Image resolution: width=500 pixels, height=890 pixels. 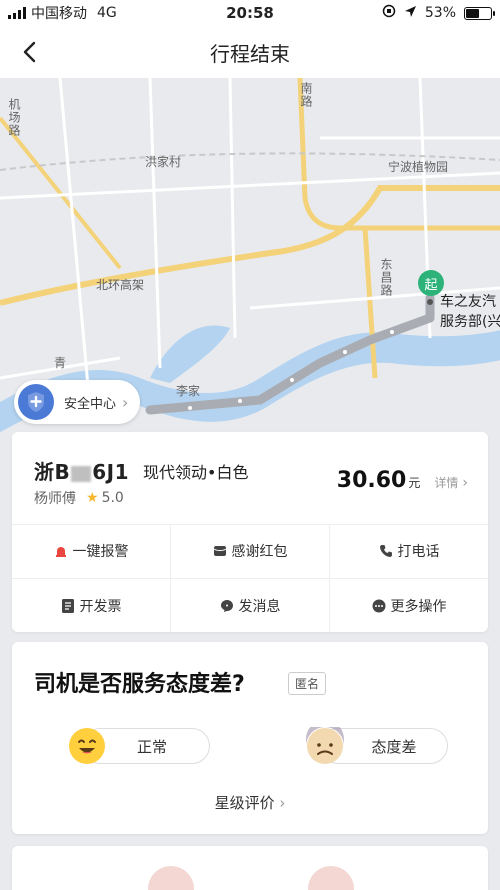 What do you see at coordinates (446, 483) in the screenshot?
I see `detail-link: 详情` at bounding box center [446, 483].